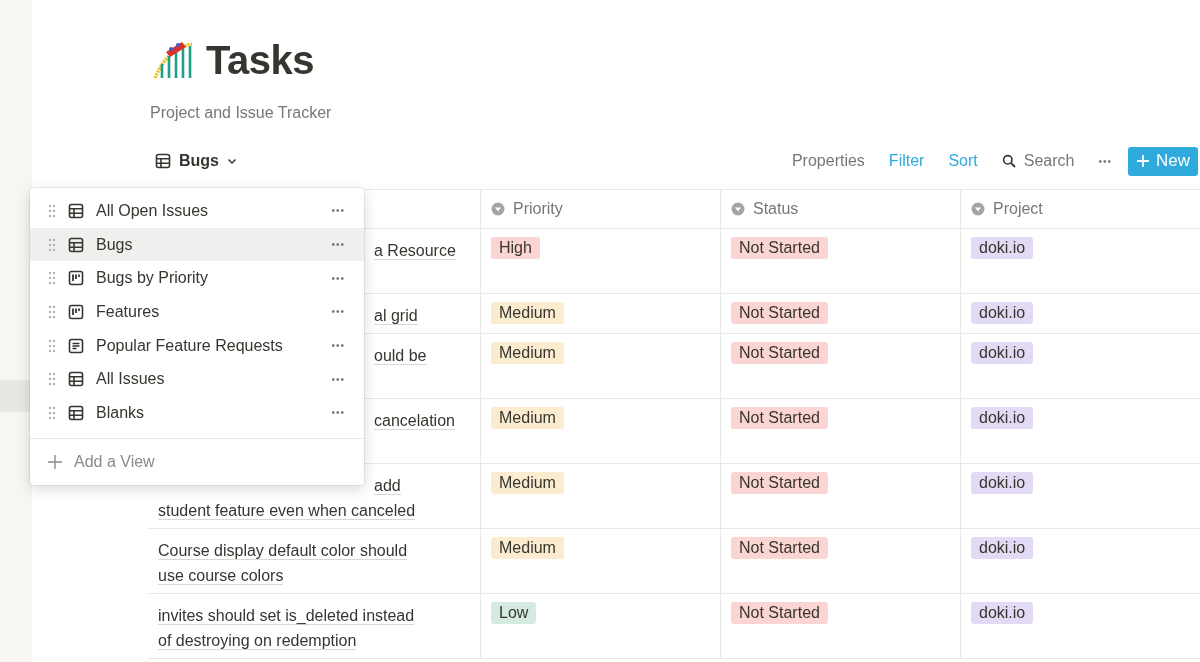 This screenshot has height=662, width=1200. Describe the element at coordinates (197, 413) in the screenshot. I see `view-item: Blanks •••` at that location.